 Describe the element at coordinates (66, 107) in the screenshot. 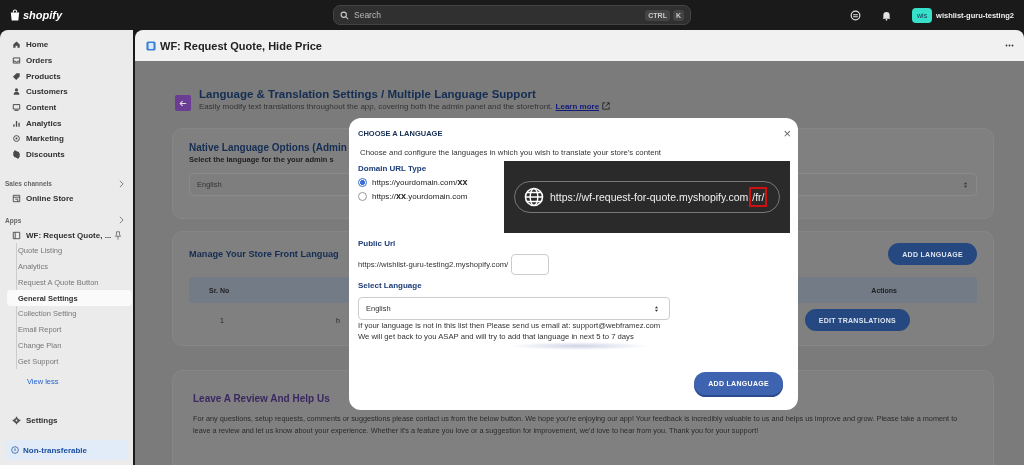

I see `nav-item: Content` at that location.